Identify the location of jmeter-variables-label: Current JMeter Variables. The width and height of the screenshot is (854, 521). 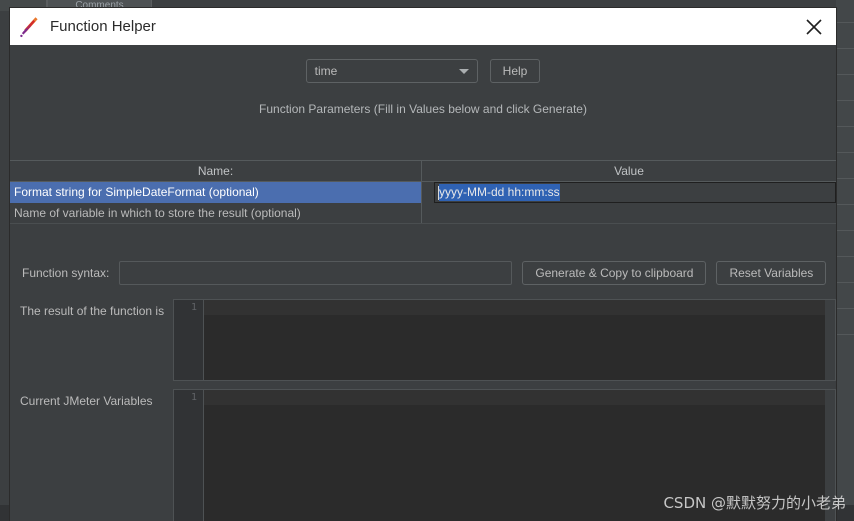
(86, 401).